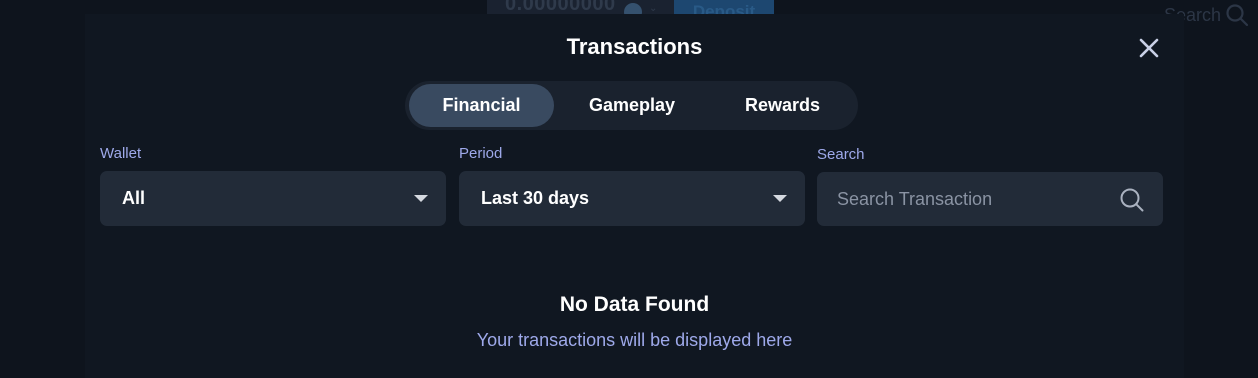 This screenshot has height=378, width=1258. Describe the element at coordinates (121, 153) in the screenshot. I see `wallet-label: Wallet` at that location.